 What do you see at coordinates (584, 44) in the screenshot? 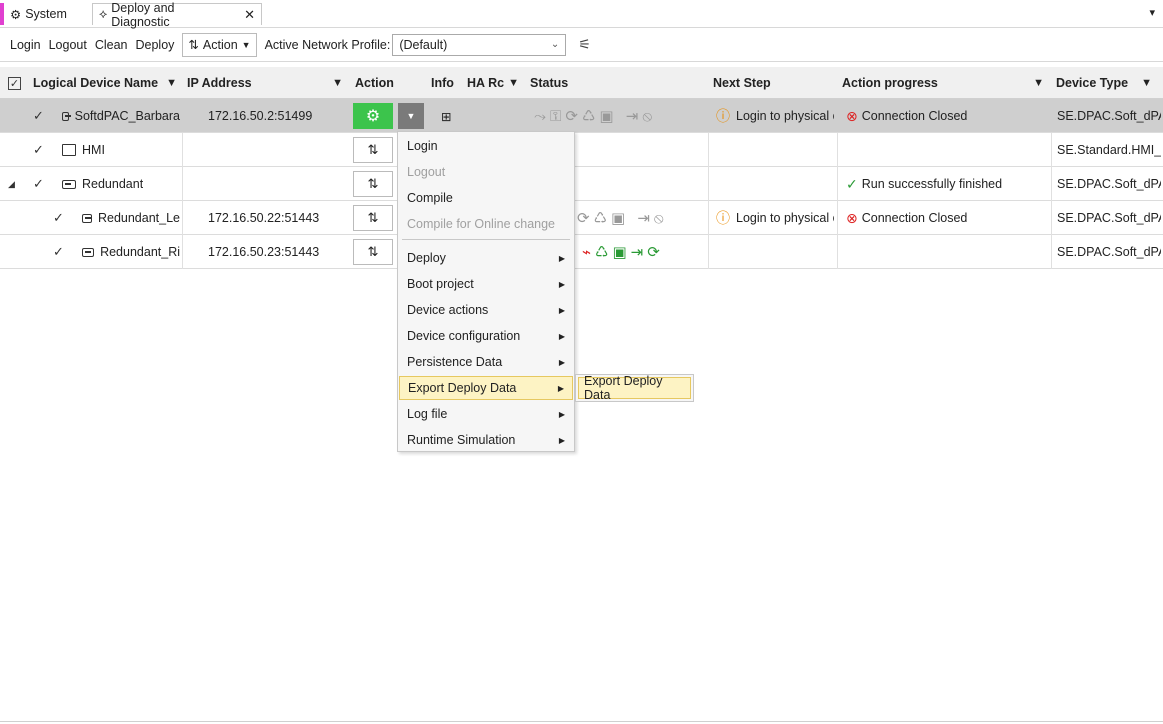
I see `clear-filter-icon: ⚟` at bounding box center [584, 44].